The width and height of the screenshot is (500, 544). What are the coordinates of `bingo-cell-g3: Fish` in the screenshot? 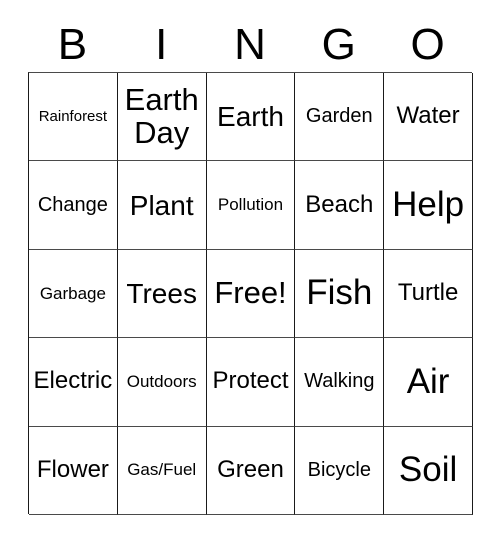 It's located at (340, 294).